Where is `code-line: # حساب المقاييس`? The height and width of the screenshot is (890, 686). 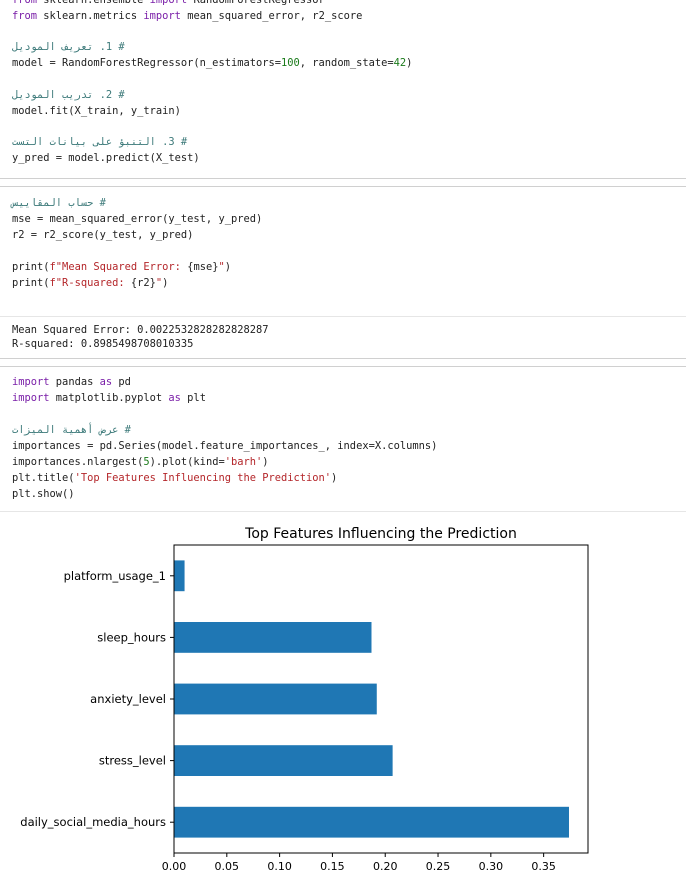
code-line: # حساب المقاييس is located at coordinates (59, 203).